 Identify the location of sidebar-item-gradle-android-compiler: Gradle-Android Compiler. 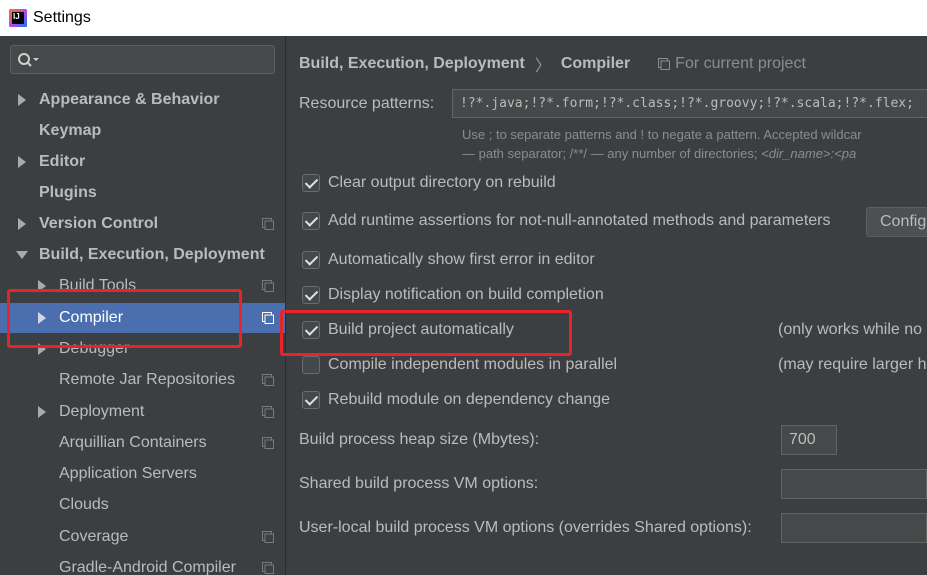
(142, 564).